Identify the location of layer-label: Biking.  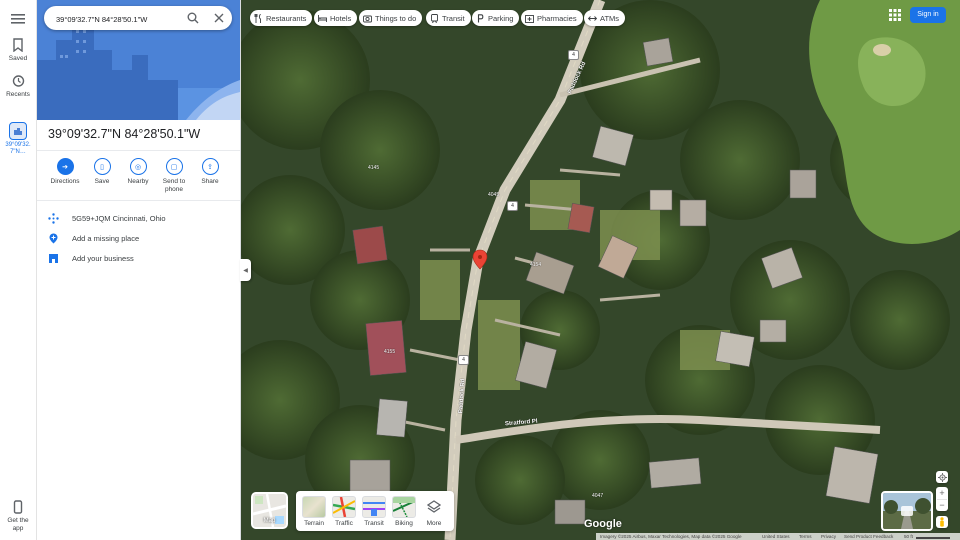
(404, 523).